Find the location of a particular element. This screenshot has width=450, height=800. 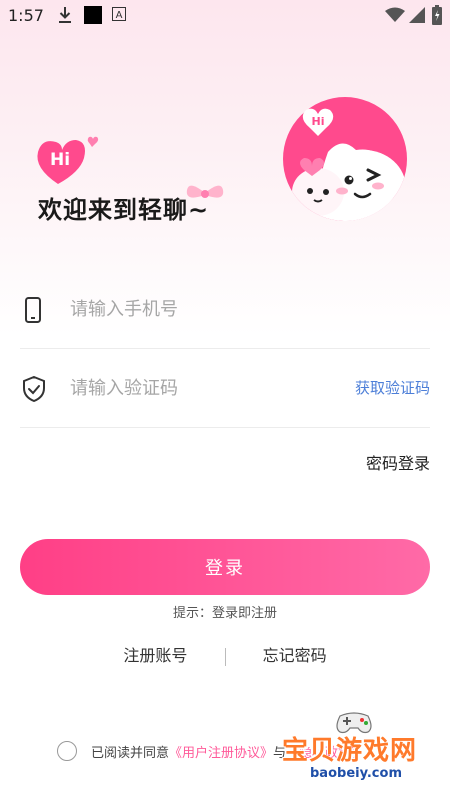

watermark-en: baobeiy.com is located at coordinates (356, 773).